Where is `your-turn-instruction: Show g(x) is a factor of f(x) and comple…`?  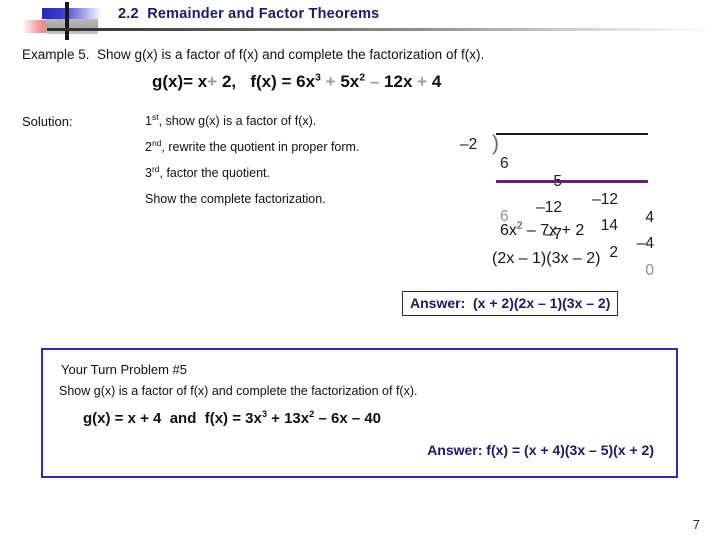
your-turn-instruction: Show g(x) is a factor of f(x) and comple… is located at coordinates (238, 391).